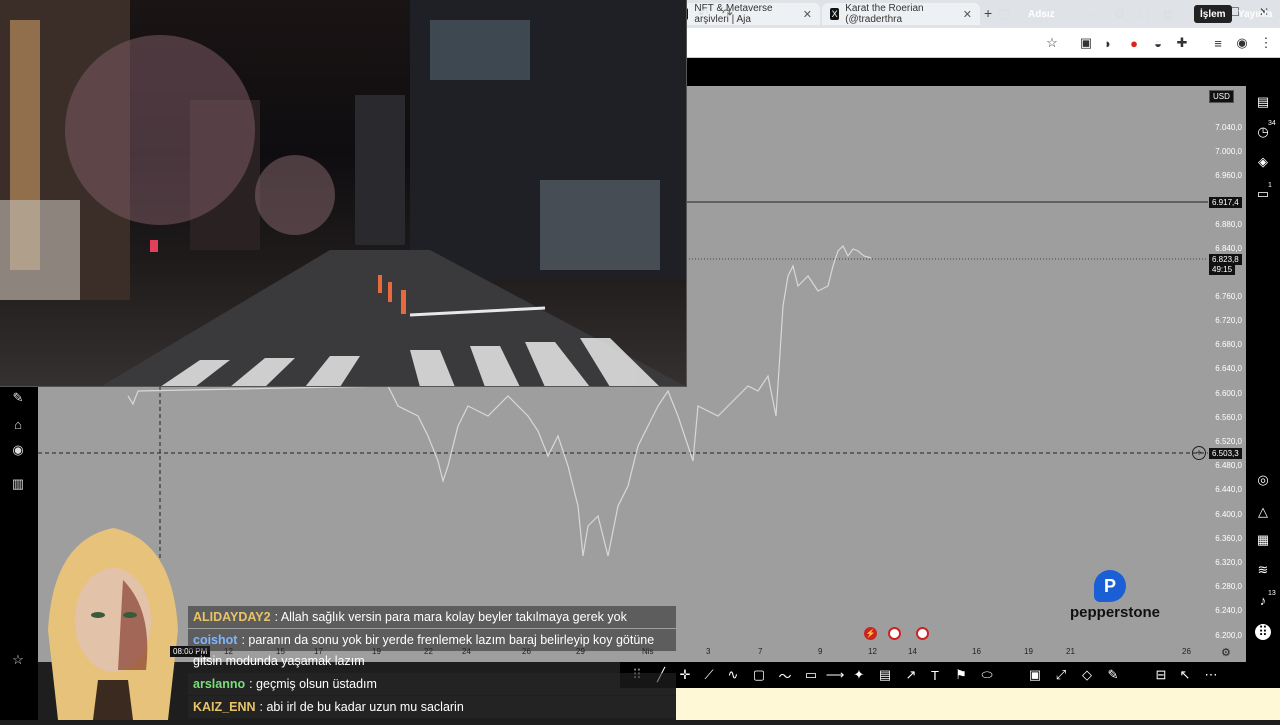  What do you see at coordinates (1228, 586) in the screenshot?
I see `price-label: 6.280,0` at bounding box center [1228, 586].